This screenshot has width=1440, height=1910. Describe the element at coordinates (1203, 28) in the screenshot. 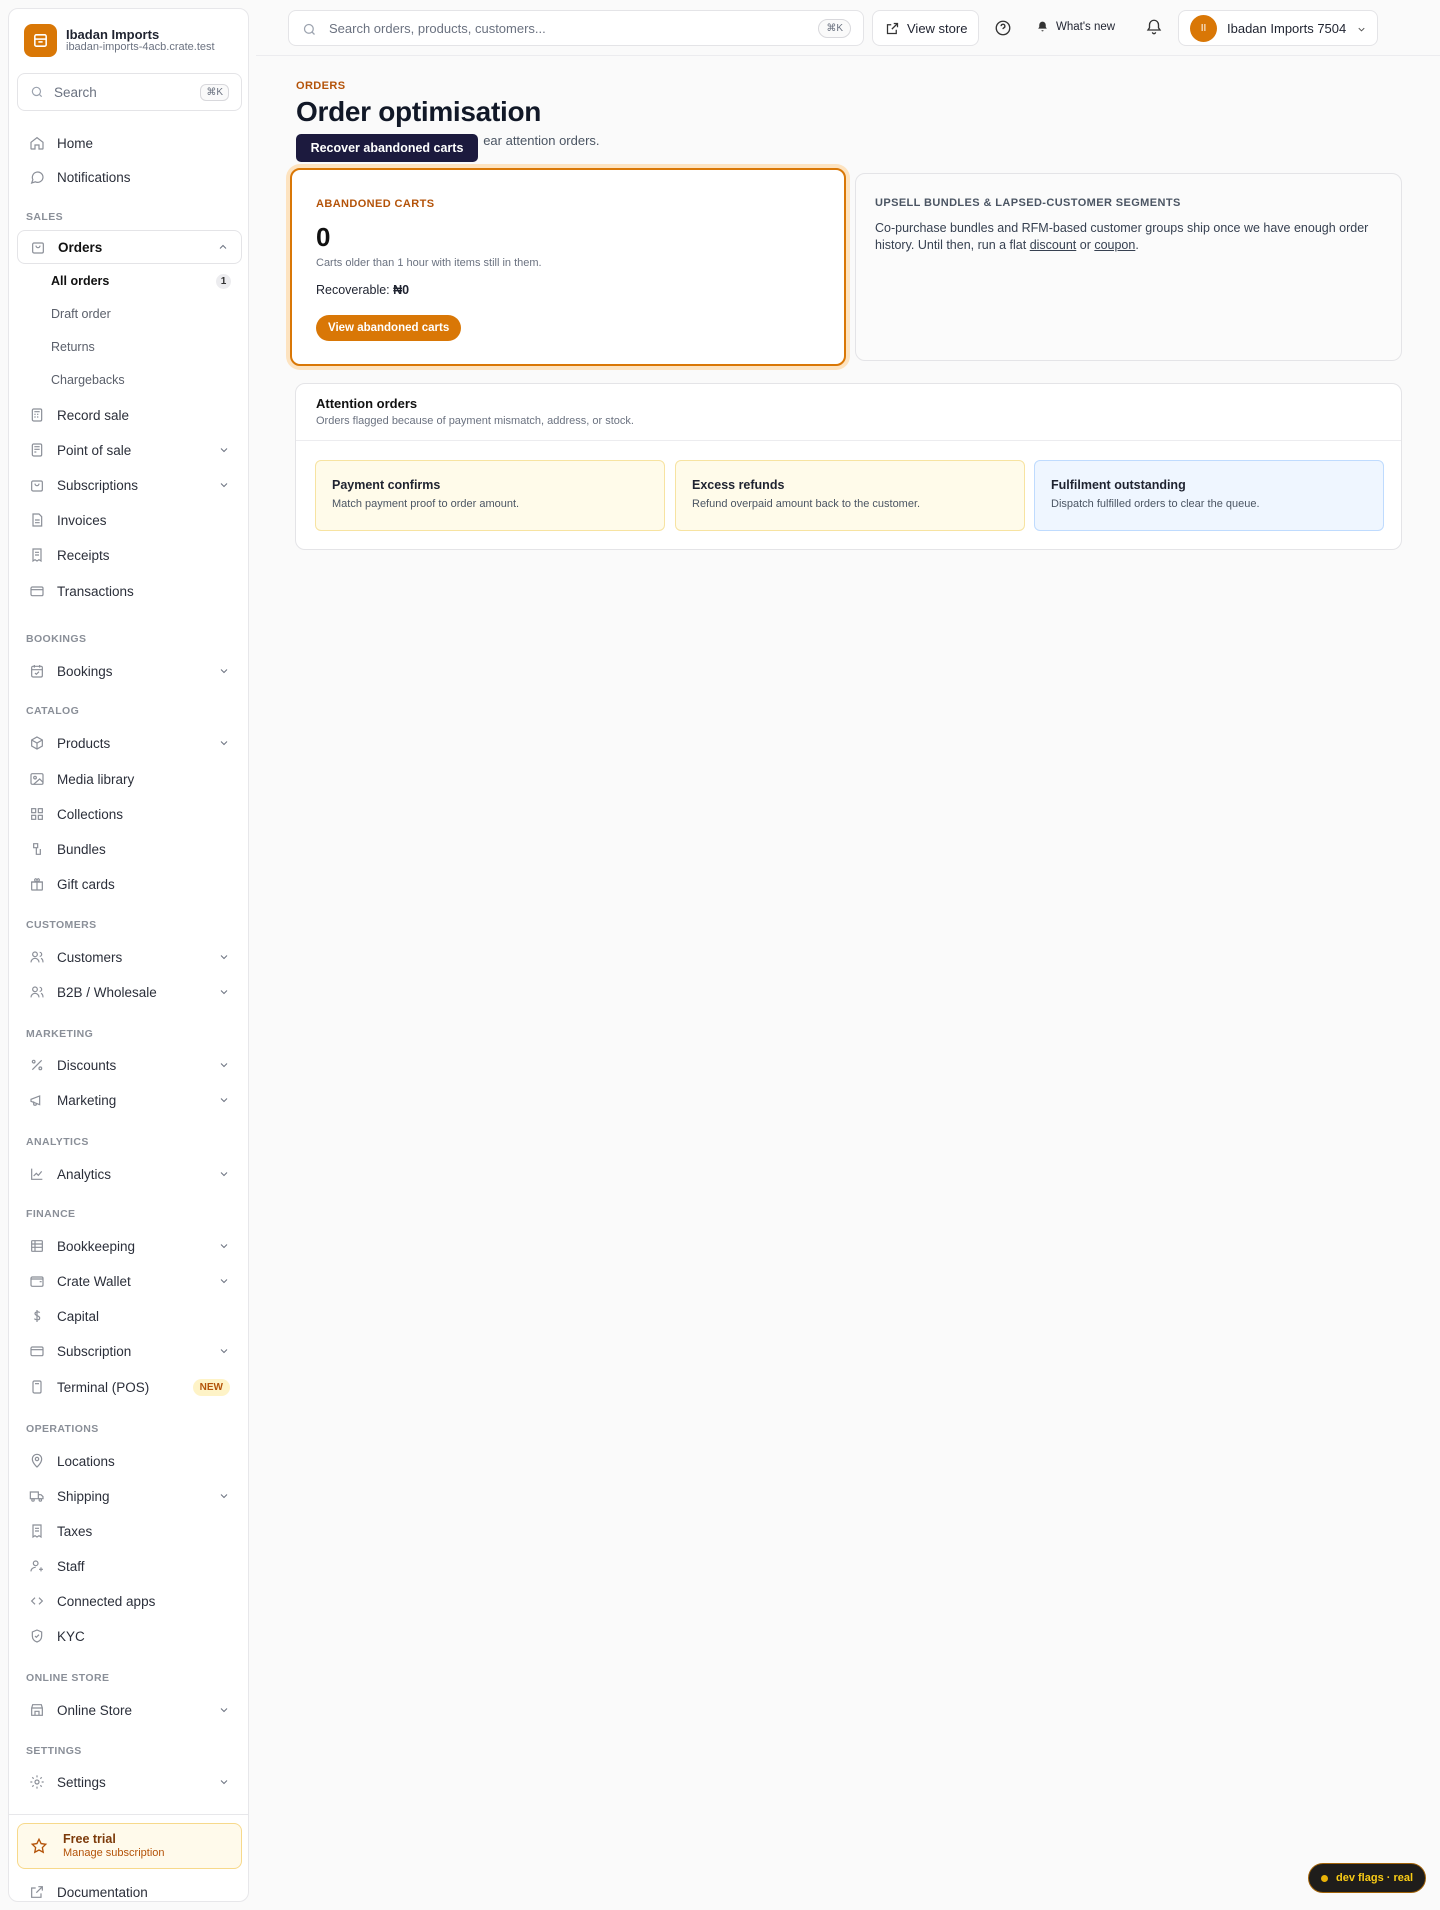

I see `avatar: II` at that location.